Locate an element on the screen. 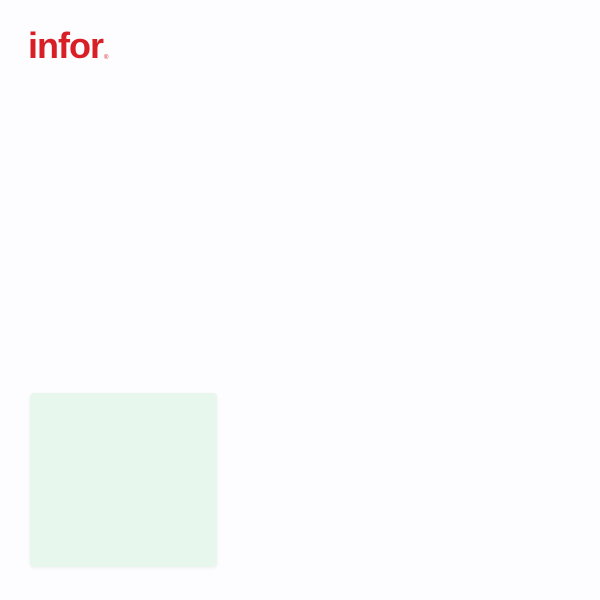 The image size is (600, 600). logo-text: infor is located at coordinates (66, 45).